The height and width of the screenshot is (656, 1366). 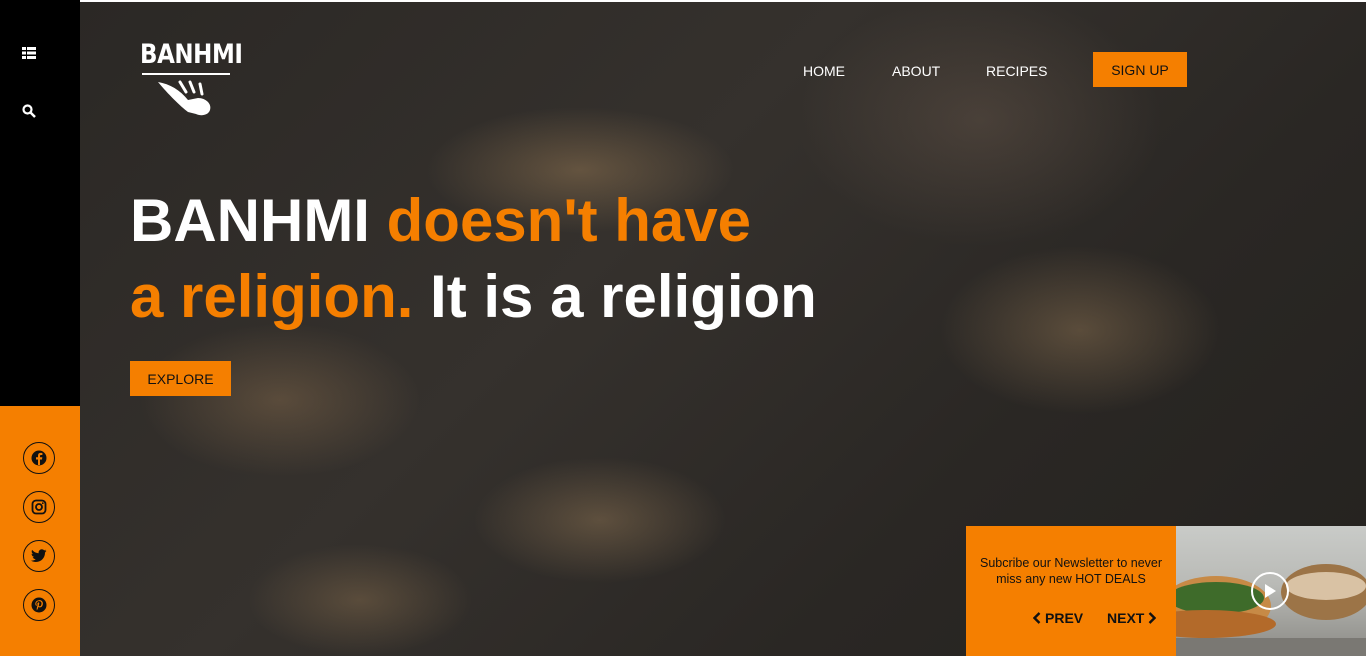 I want to click on headline-line-2: a religion. It is a religion, so click(x=473, y=297).